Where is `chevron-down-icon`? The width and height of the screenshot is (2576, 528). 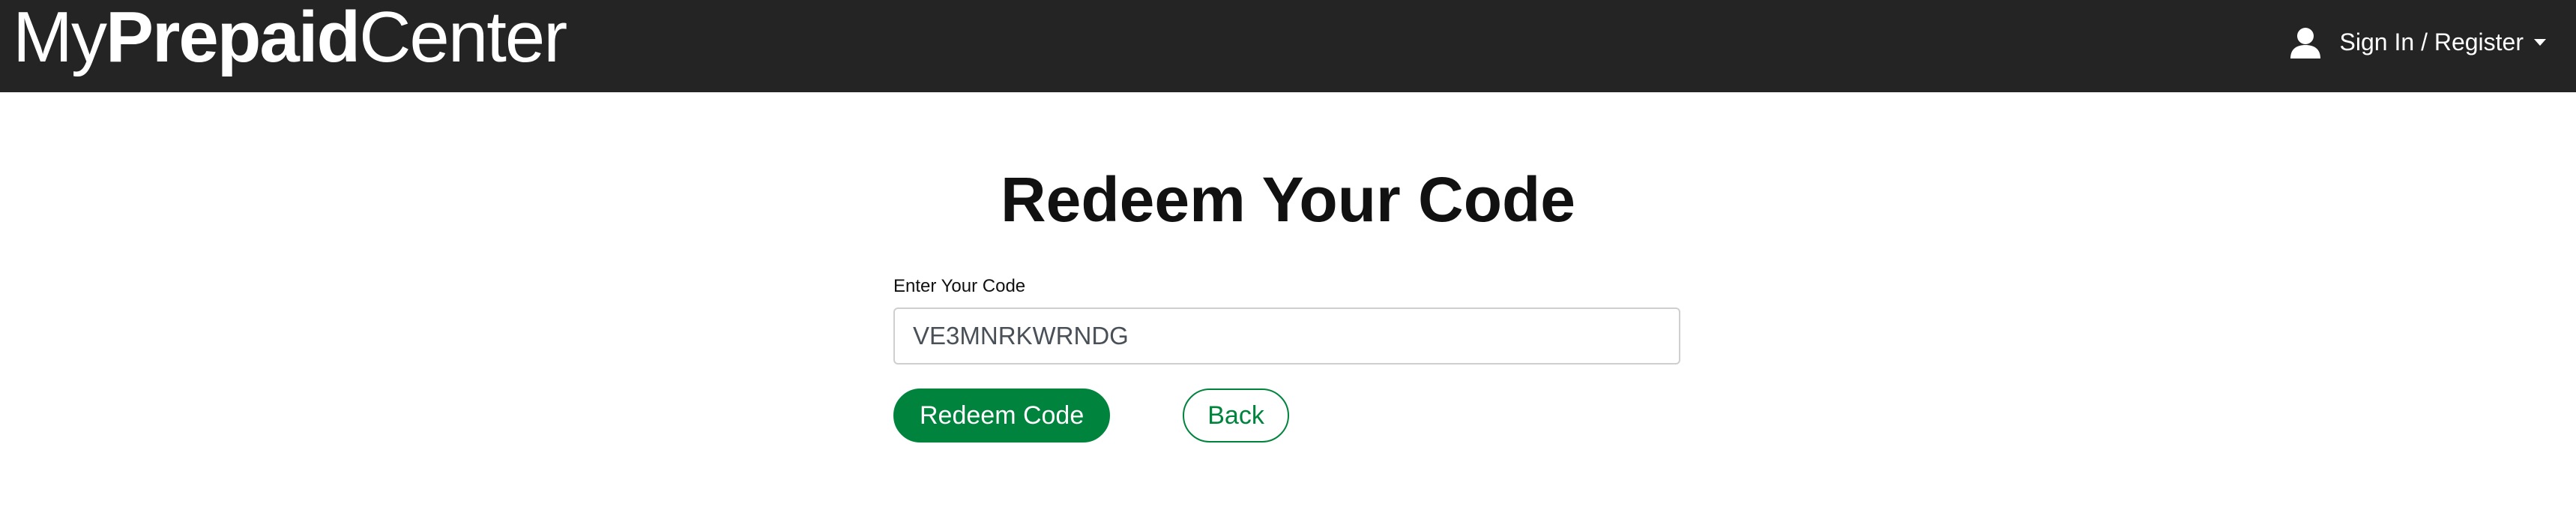 chevron-down-icon is located at coordinates (2540, 42).